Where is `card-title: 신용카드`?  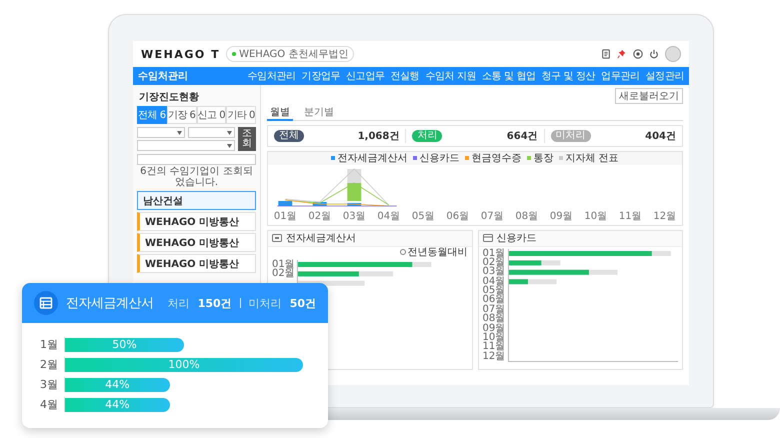 card-title: 신용카드 is located at coordinates (516, 238).